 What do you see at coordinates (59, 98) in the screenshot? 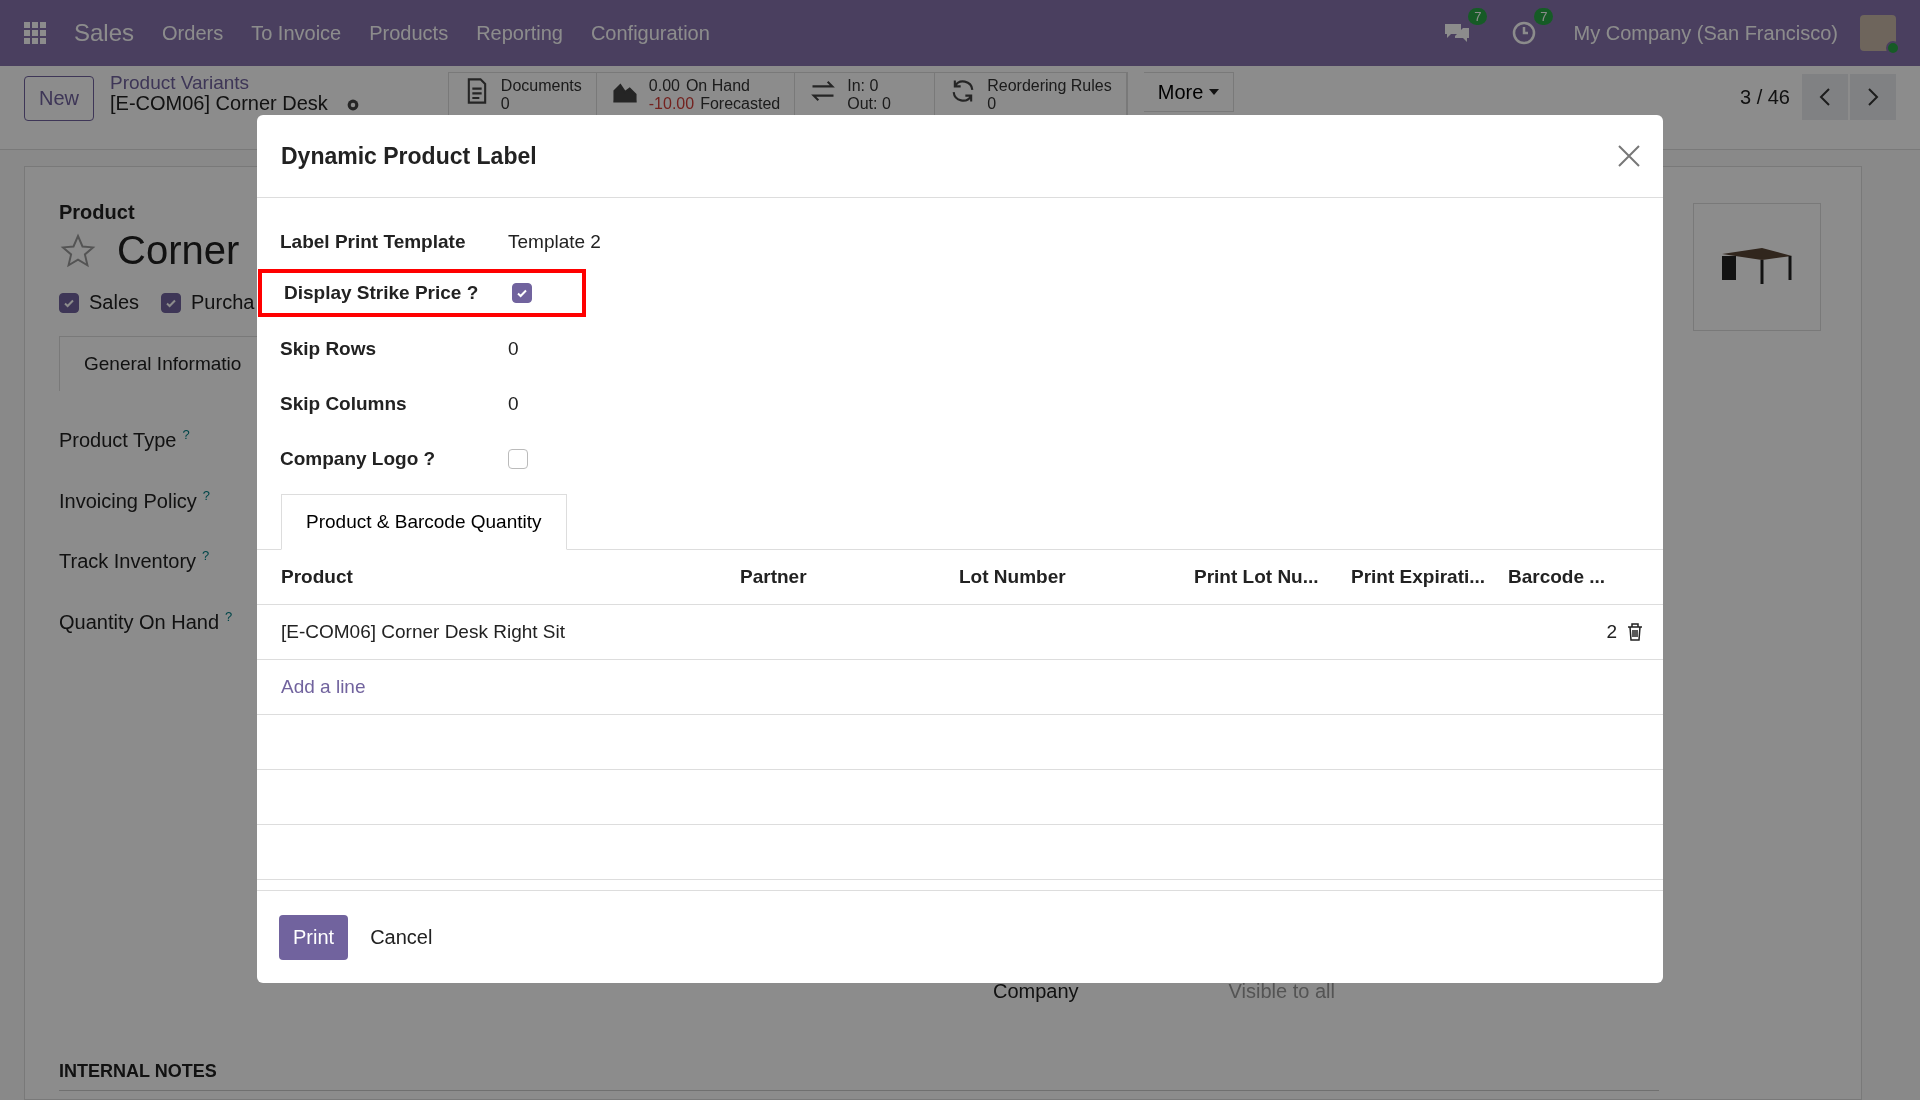
I see `new-button: New` at bounding box center [59, 98].